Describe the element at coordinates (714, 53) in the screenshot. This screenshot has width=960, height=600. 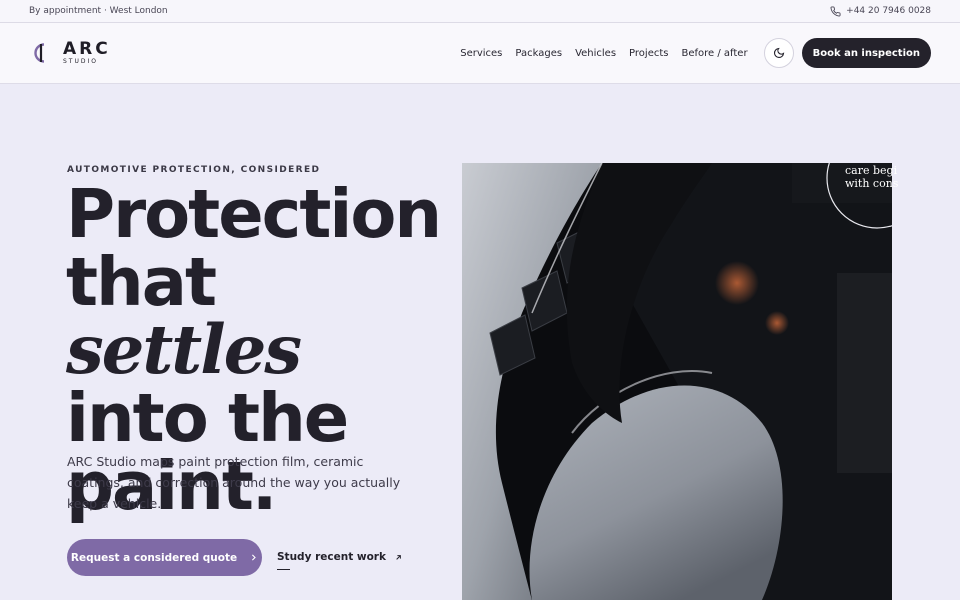
I see `nav-item-before-after: Before / after` at that location.